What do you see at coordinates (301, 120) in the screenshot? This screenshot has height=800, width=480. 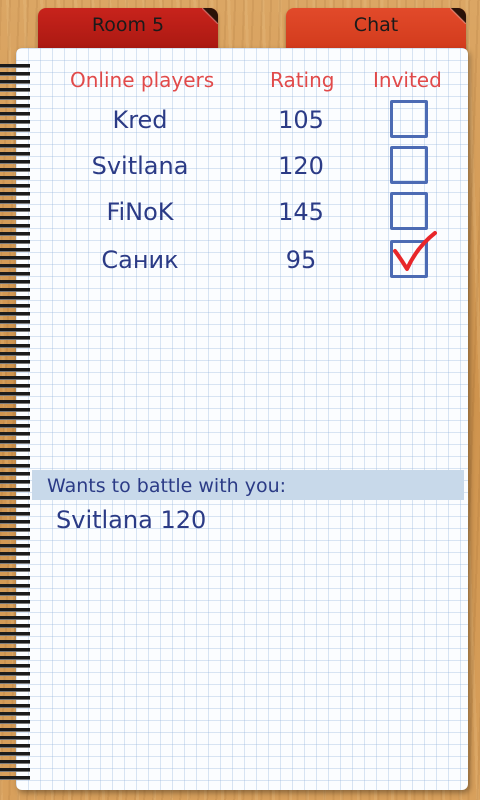 I see `player-rating: 105` at bounding box center [301, 120].